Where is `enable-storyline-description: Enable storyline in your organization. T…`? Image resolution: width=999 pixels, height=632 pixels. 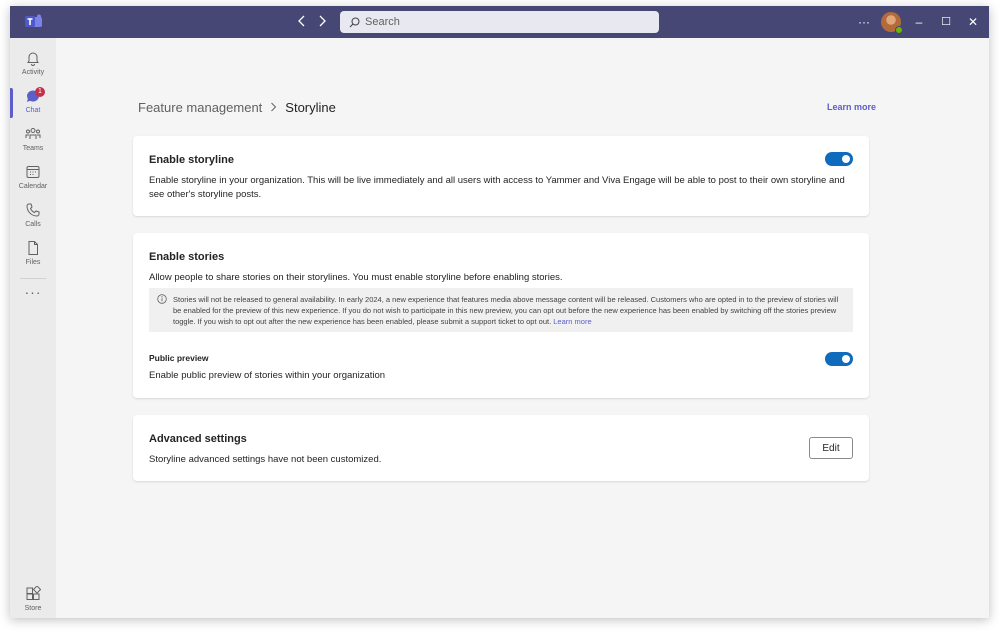 enable-storyline-description: Enable storyline in your organization. T… is located at coordinates (497, 187).